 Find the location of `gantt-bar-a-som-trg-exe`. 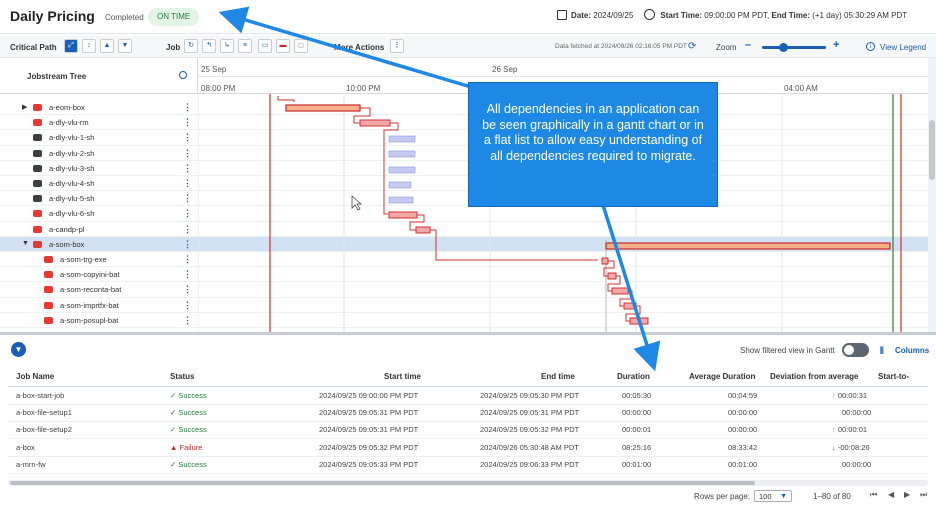

gantt-bar-a-som-trg-exe is located at coordinates (605, 261).